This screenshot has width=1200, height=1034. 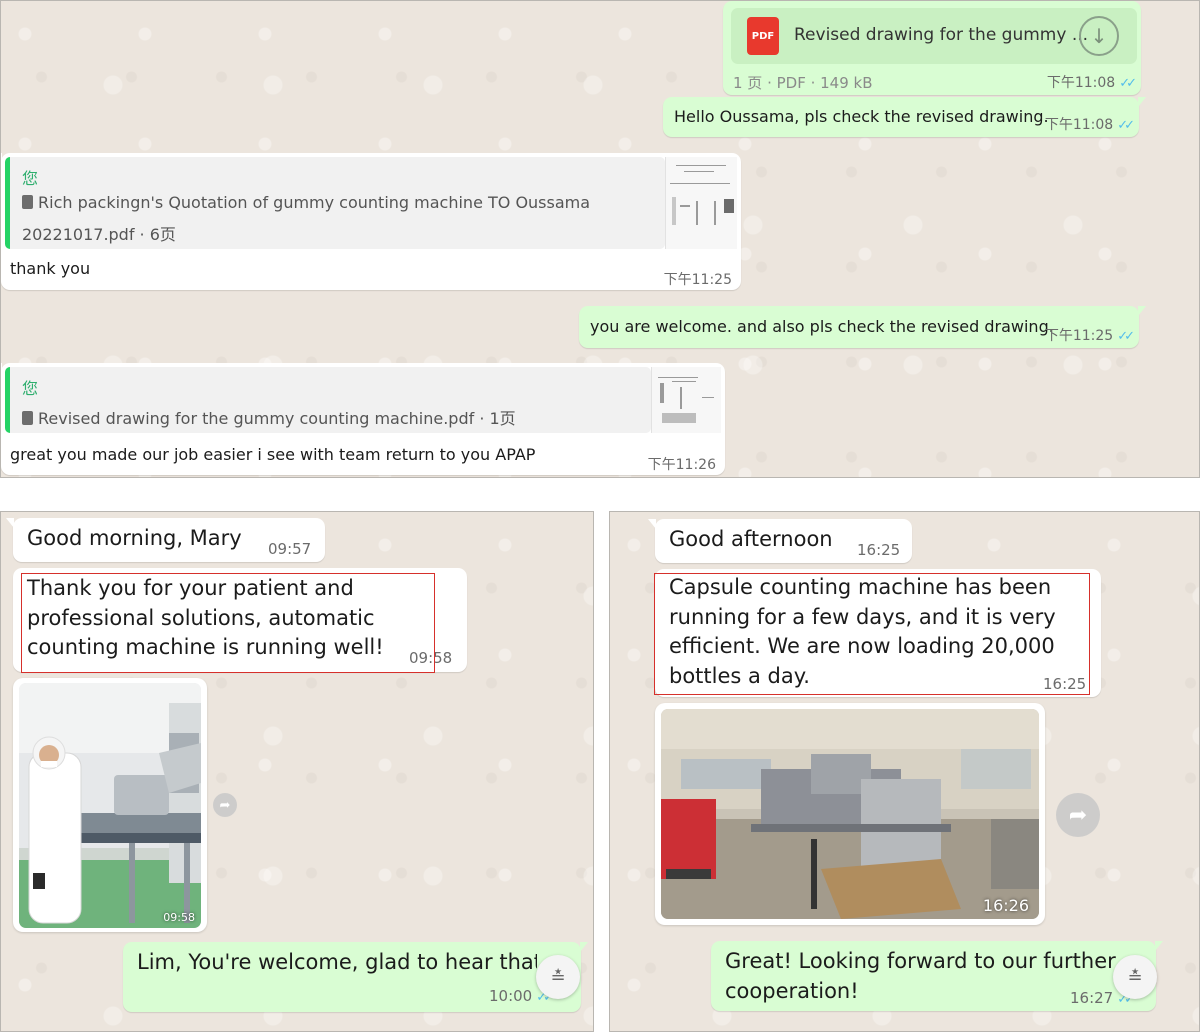 What do you see at coordinates (1079, 336) in the screenshot?
I see `time-text: 下午11:25` at bounding box center [1079, 336].